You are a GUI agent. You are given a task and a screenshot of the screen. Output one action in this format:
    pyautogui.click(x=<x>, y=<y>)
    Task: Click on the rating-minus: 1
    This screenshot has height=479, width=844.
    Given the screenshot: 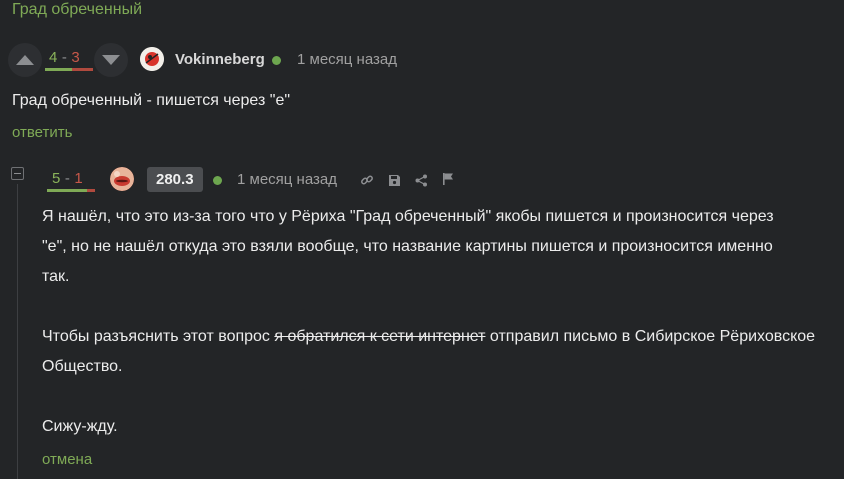 What is the action you would take?
    pyautogui.click(x=79, y=178)
    